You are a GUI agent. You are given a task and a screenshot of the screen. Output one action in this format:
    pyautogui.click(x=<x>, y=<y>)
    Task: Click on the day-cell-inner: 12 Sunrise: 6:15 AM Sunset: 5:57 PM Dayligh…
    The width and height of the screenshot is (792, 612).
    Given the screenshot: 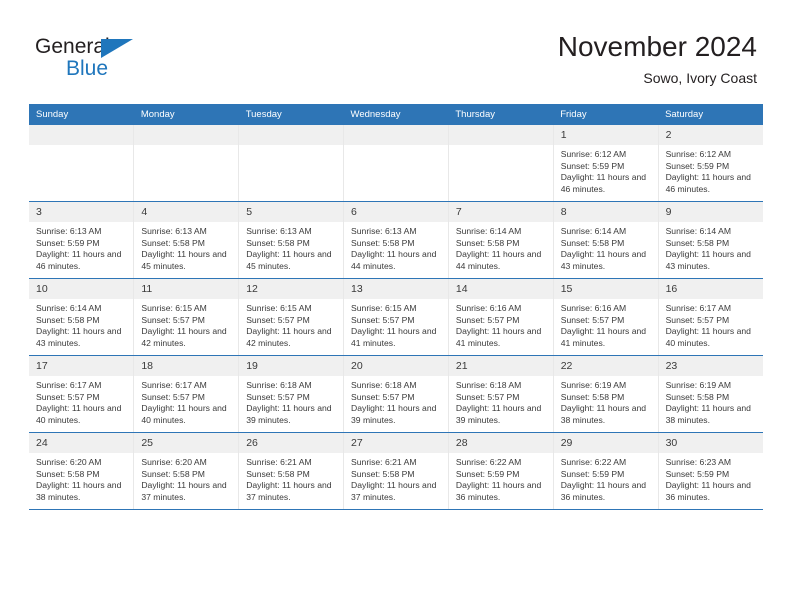 What is the action you would take?
    pyautogui.click(x=291, y=317)
    